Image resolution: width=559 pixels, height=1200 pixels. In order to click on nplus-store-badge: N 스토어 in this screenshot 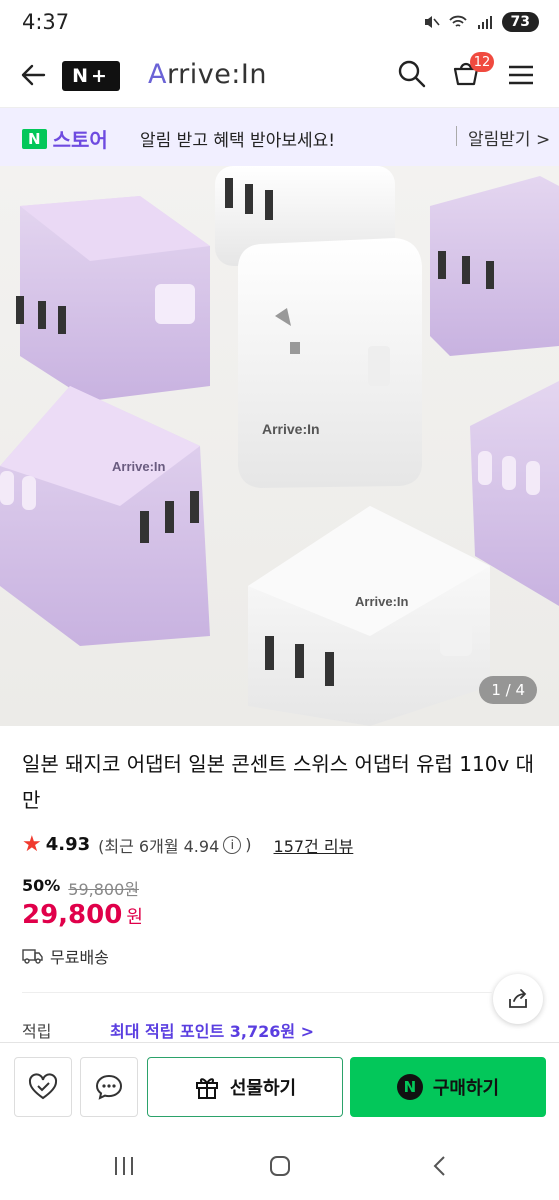, I will do `click(65, 138)`.